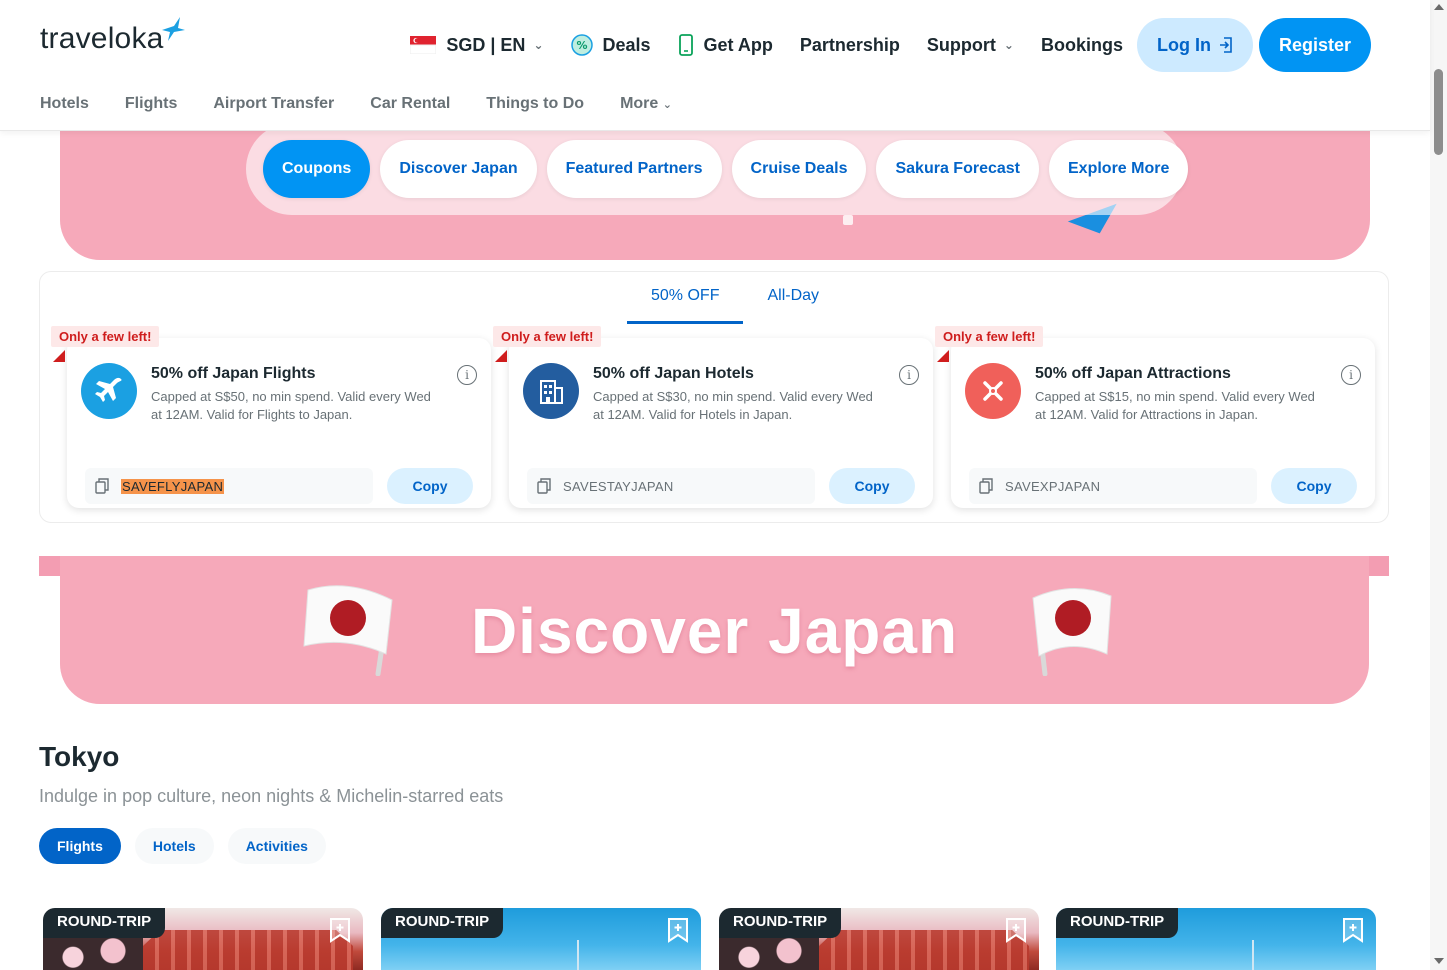 Image resolution: width=1447 pixels, height=970 pixels. I want to click on tab-50-off: 50% OFF, so click(685, 305).